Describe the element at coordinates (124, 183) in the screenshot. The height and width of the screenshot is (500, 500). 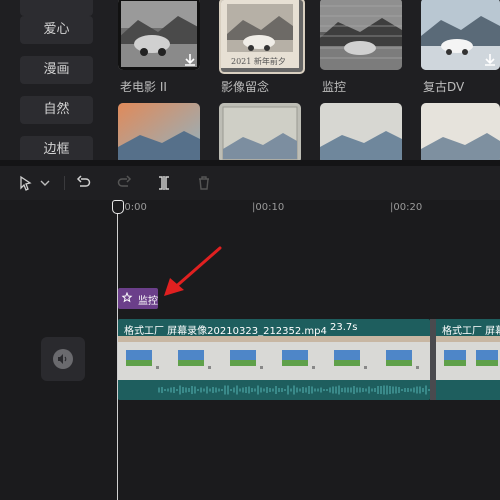
I see `redo-button` at that location.